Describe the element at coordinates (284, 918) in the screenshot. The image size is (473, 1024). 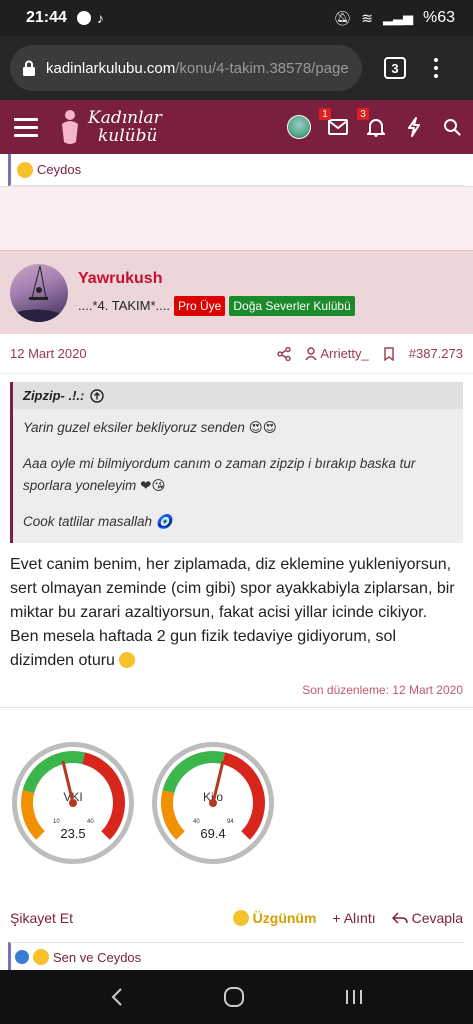
I see `reaction-label: Üzgünüm` at that location.